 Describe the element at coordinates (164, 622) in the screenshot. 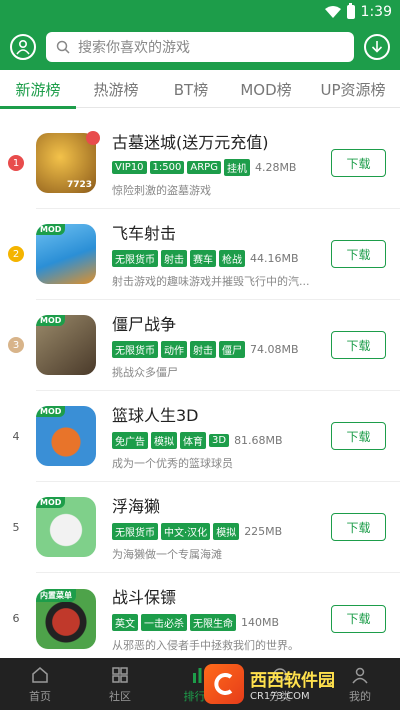

I see `tag: 一击必杀` at that location.